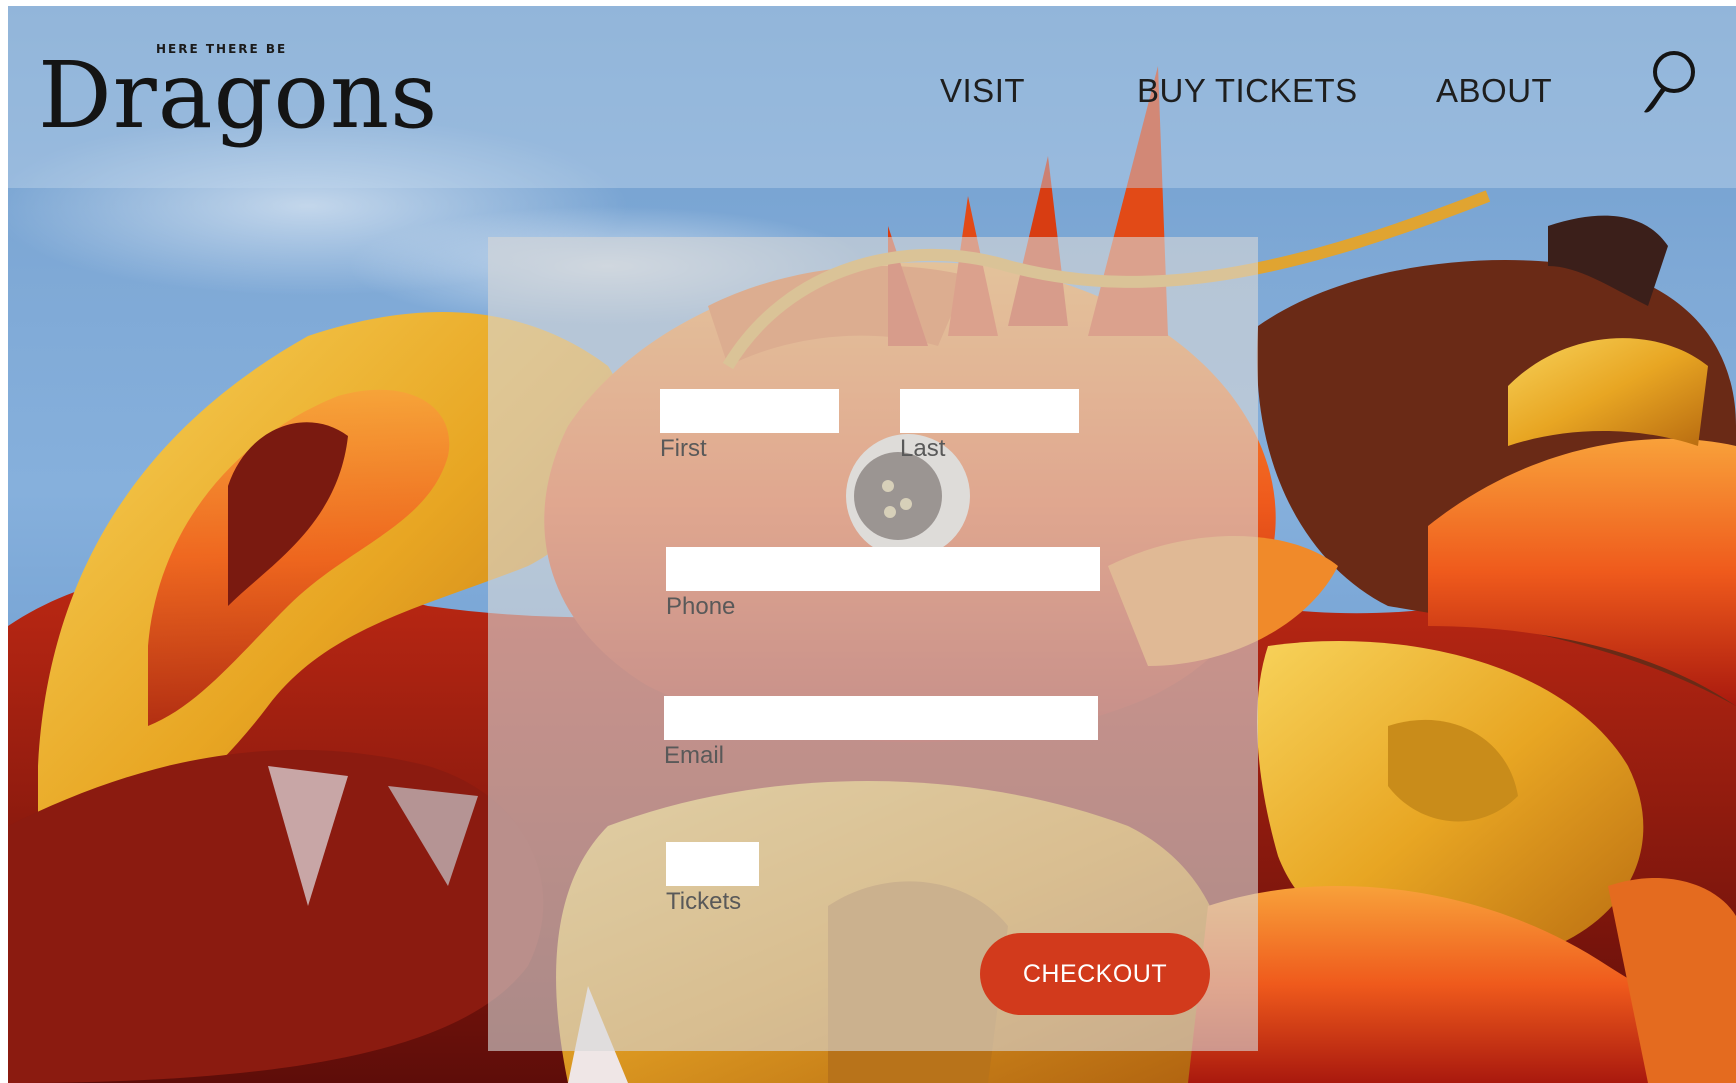 The image size is (1736, 1083). I want to click on checkout-button: CHECKOUT, so click(1095, 974).